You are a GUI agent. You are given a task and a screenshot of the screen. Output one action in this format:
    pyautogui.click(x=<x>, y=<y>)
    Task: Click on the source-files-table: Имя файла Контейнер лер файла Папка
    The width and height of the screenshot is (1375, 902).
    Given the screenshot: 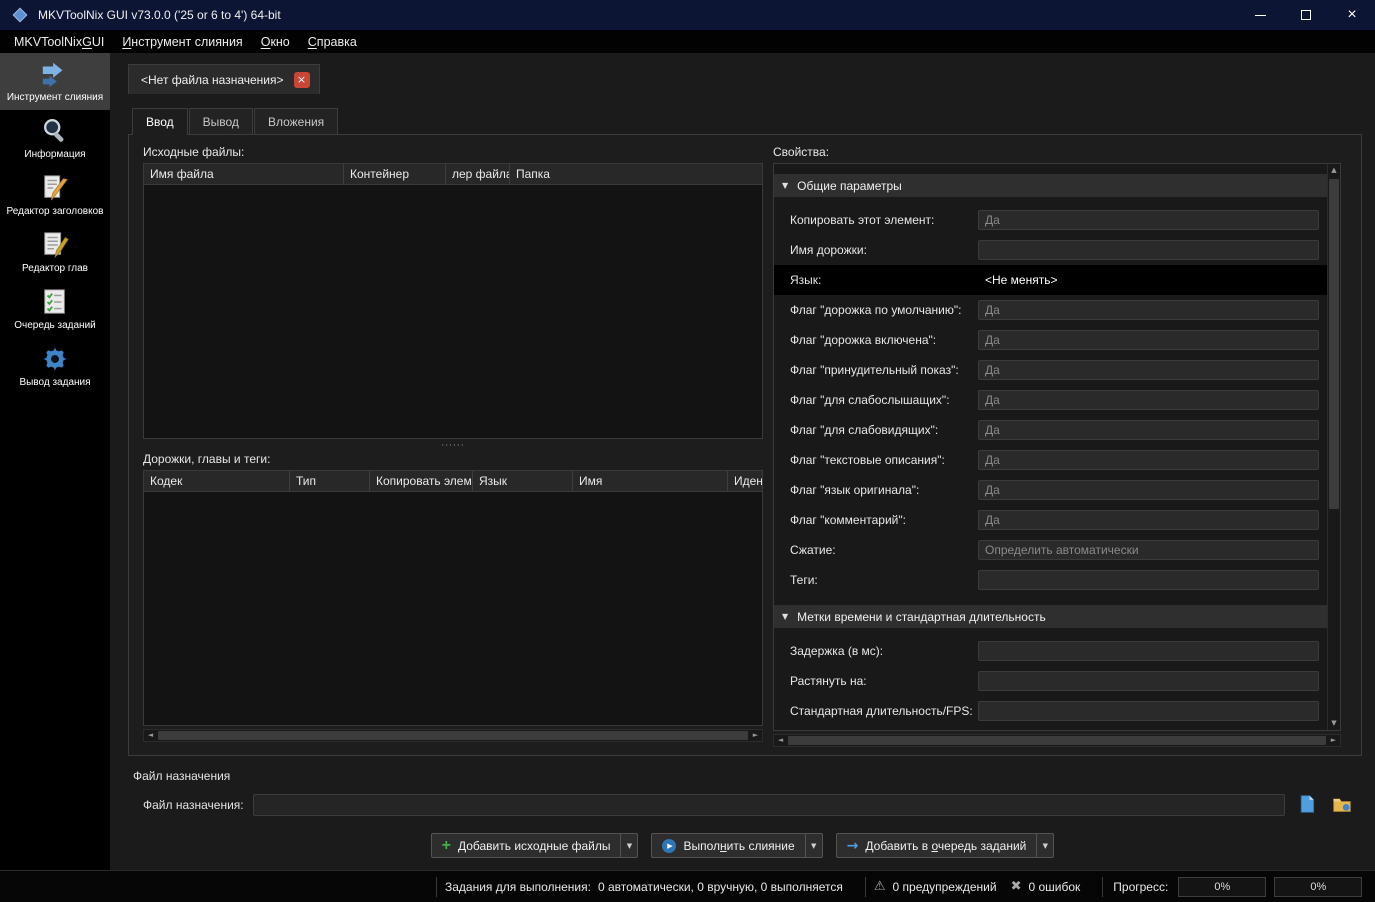 What is the action you would take?
    pyautogui.click(x=453, y=301)
    